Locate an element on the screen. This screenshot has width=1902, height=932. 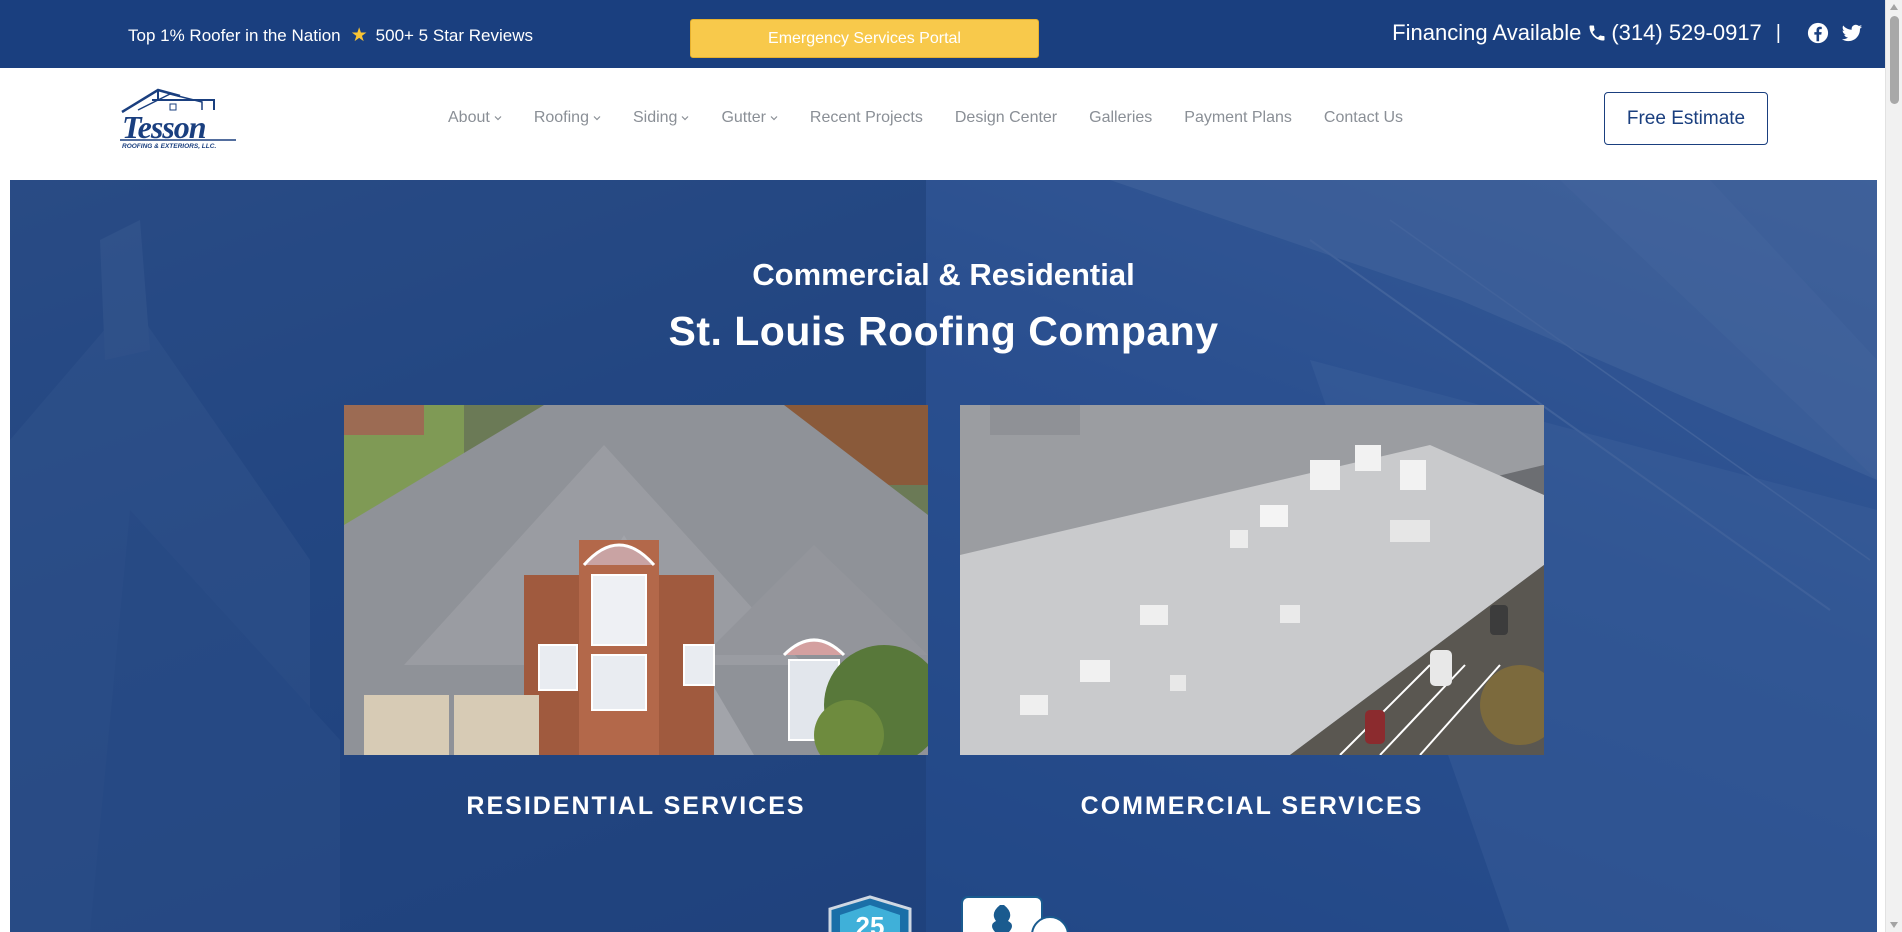
nav-item-label: Design Center is located at coordinates (1006, 117).